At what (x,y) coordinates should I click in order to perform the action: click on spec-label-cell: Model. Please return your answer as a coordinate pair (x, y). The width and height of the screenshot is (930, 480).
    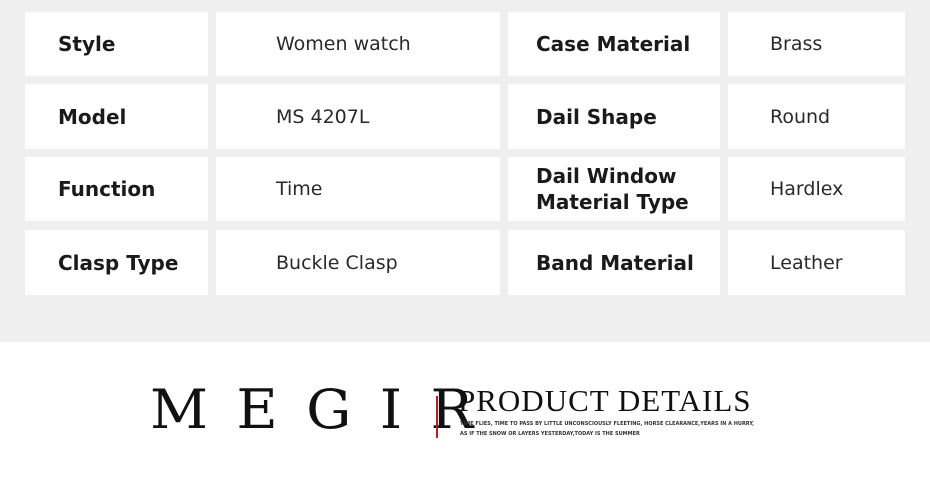
    Looking at the image, I should click on (116, 116).